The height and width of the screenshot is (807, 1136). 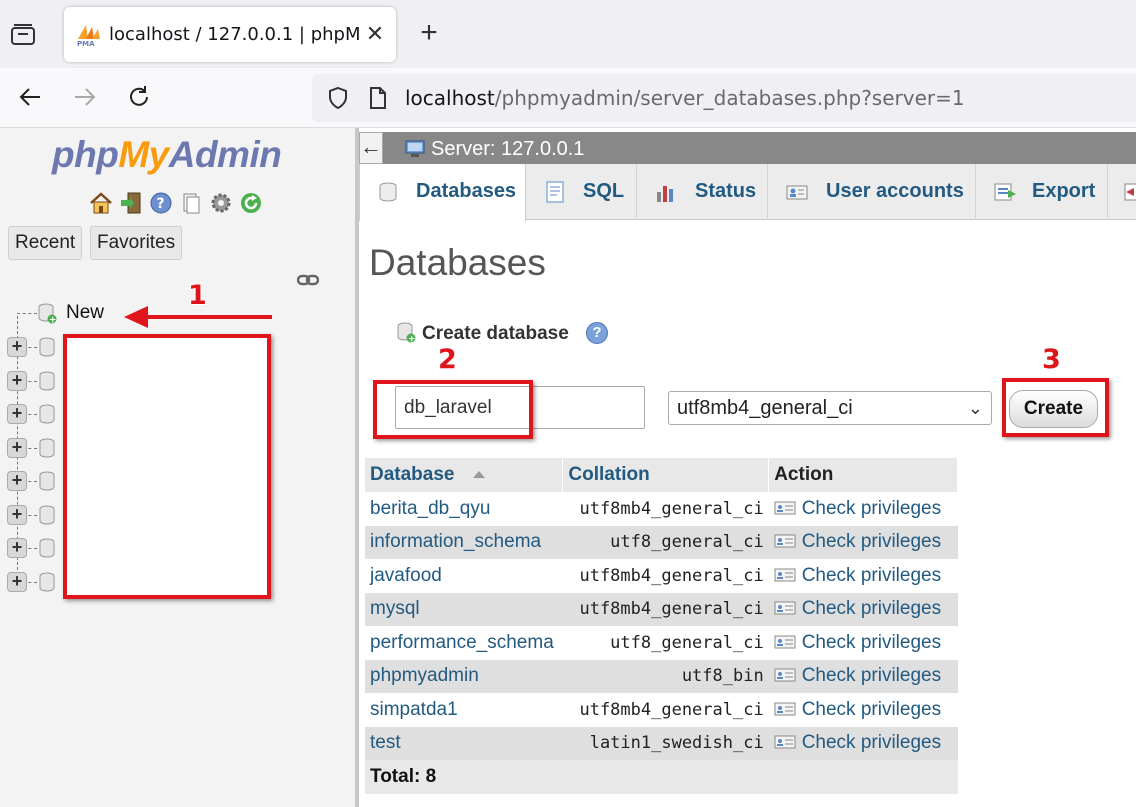 What do you see at coordinates (378, 98) in the screenshot?
I see `page-icon` at bounding box center [378, 98].